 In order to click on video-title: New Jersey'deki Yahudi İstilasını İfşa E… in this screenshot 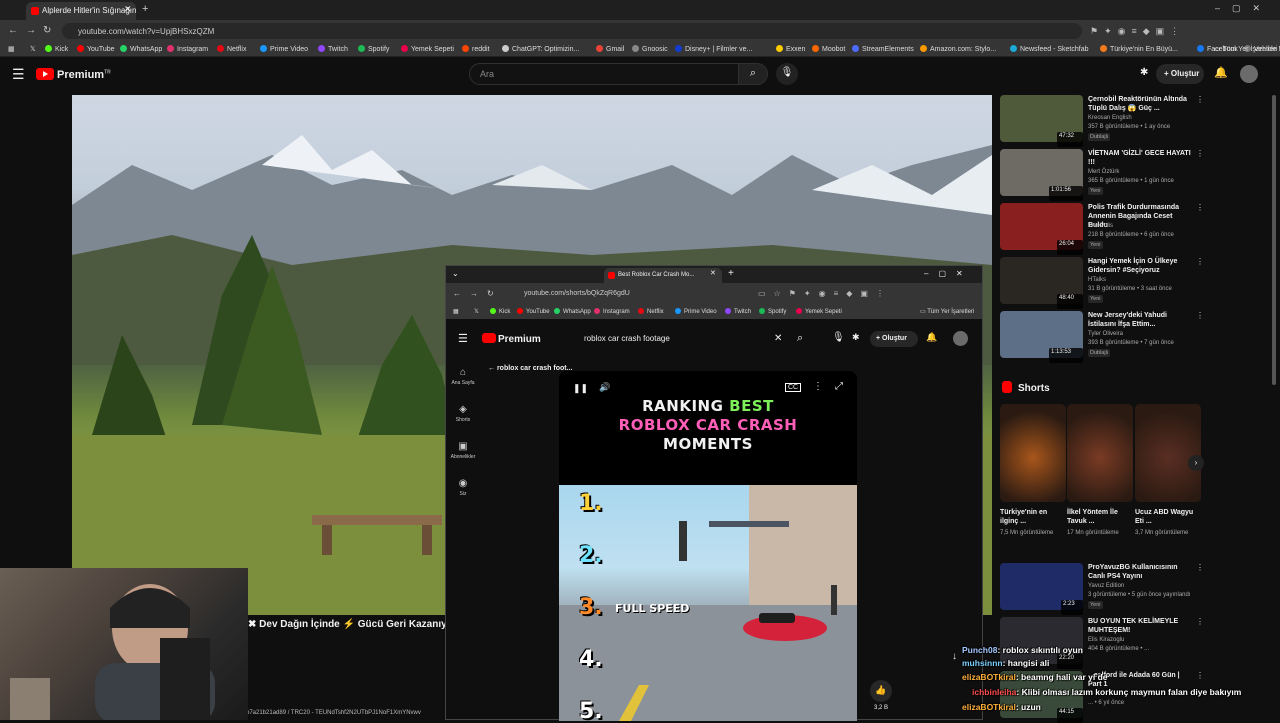, I will do `click(1140, 320)`.